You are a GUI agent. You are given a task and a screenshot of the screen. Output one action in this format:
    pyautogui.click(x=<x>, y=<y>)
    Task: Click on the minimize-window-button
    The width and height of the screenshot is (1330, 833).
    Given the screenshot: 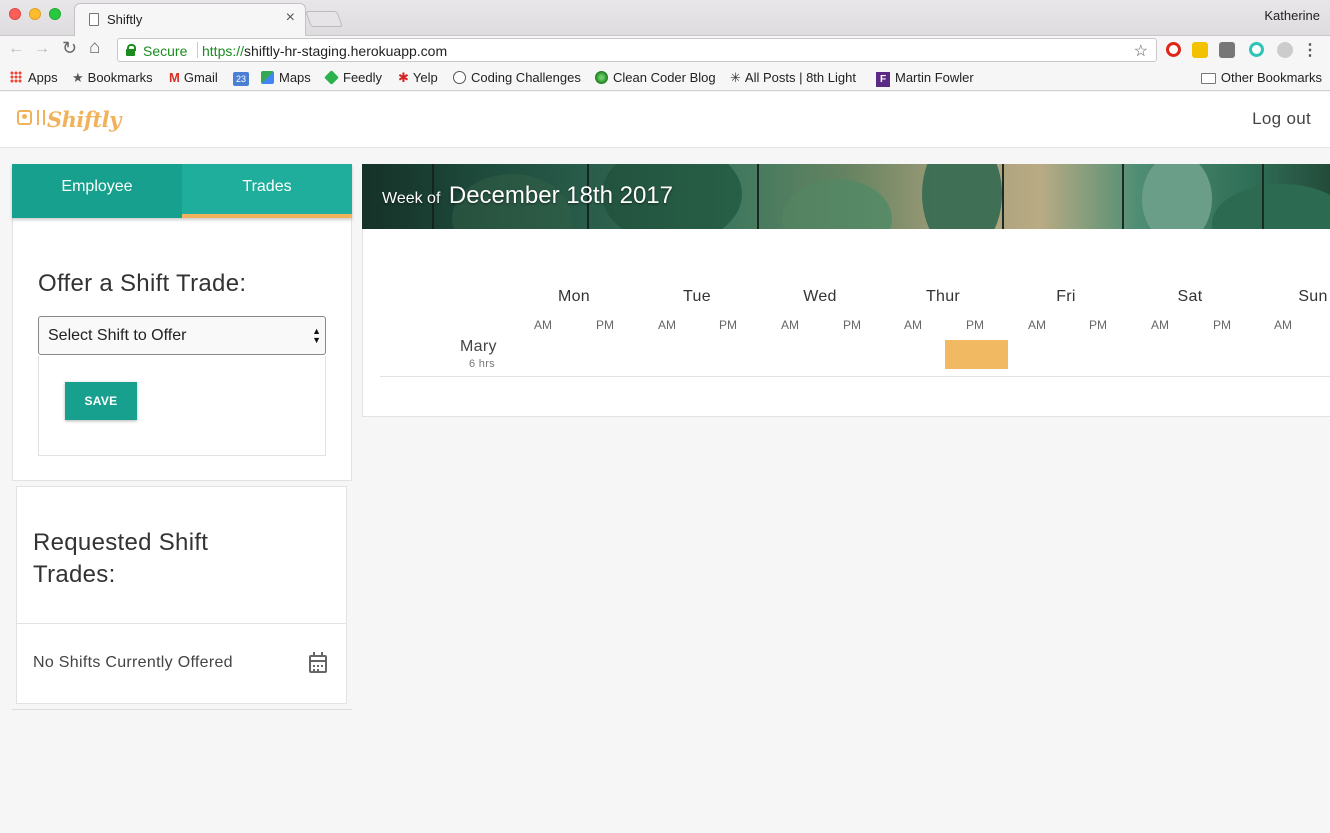 What is the action you would take?
    pyautogui.click(x=35, y=14)
    